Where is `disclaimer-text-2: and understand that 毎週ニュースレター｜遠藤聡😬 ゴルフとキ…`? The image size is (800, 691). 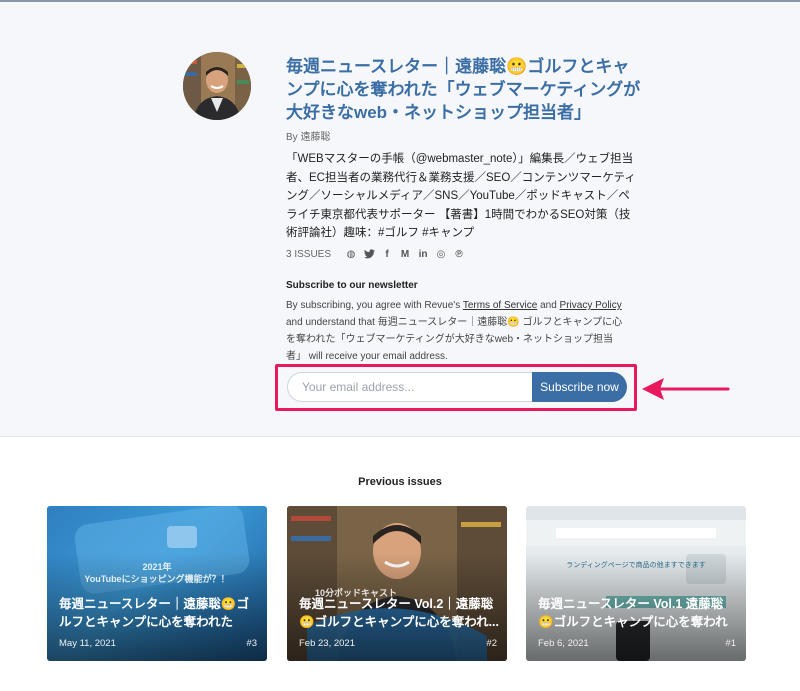 disclaimer-text-2: and understand that 毎週ニュースレター｜遠藤聡😬 ゴルフとキ… is located at coordinates (454, 339).